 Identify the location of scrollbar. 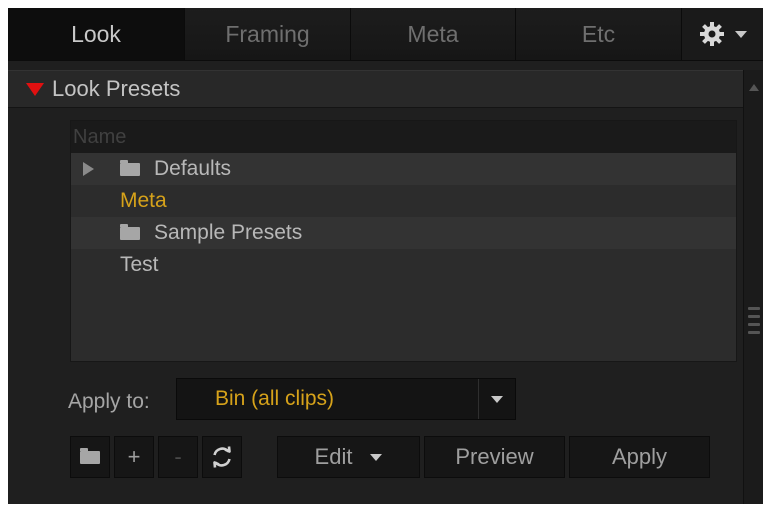
(753, 287).